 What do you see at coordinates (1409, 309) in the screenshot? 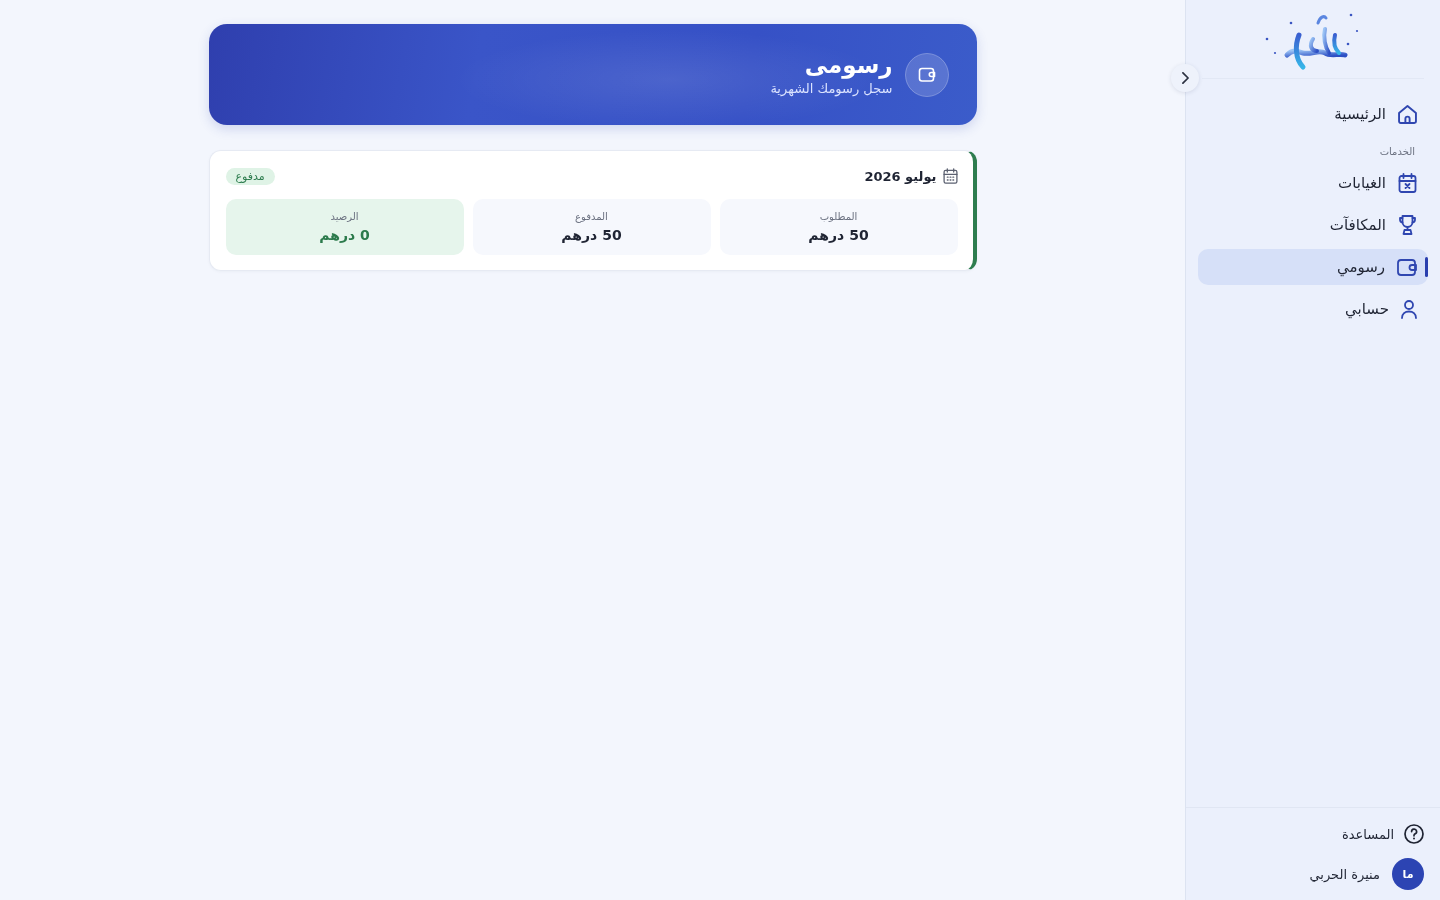
I see `user-icon` at bounding box center [1409, 309].